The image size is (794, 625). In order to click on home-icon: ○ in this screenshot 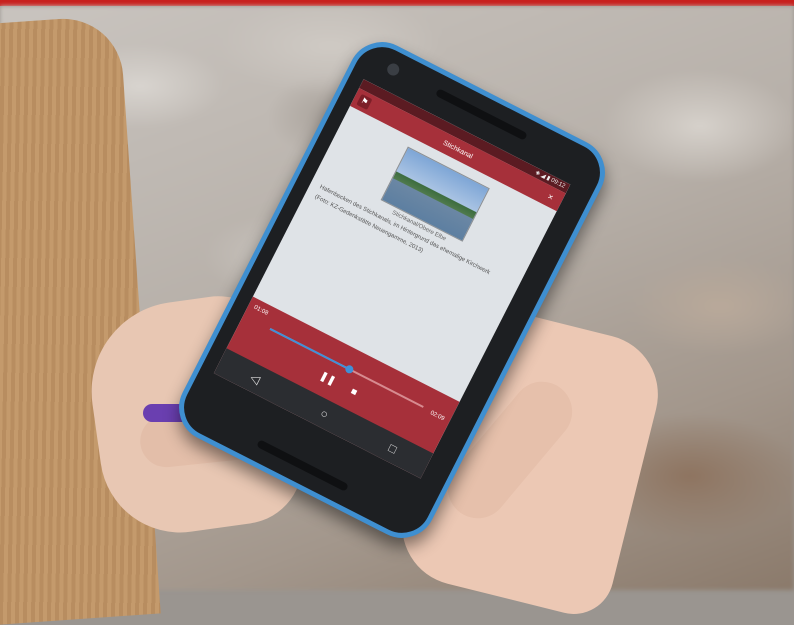, I will do `click(324, 414)`.